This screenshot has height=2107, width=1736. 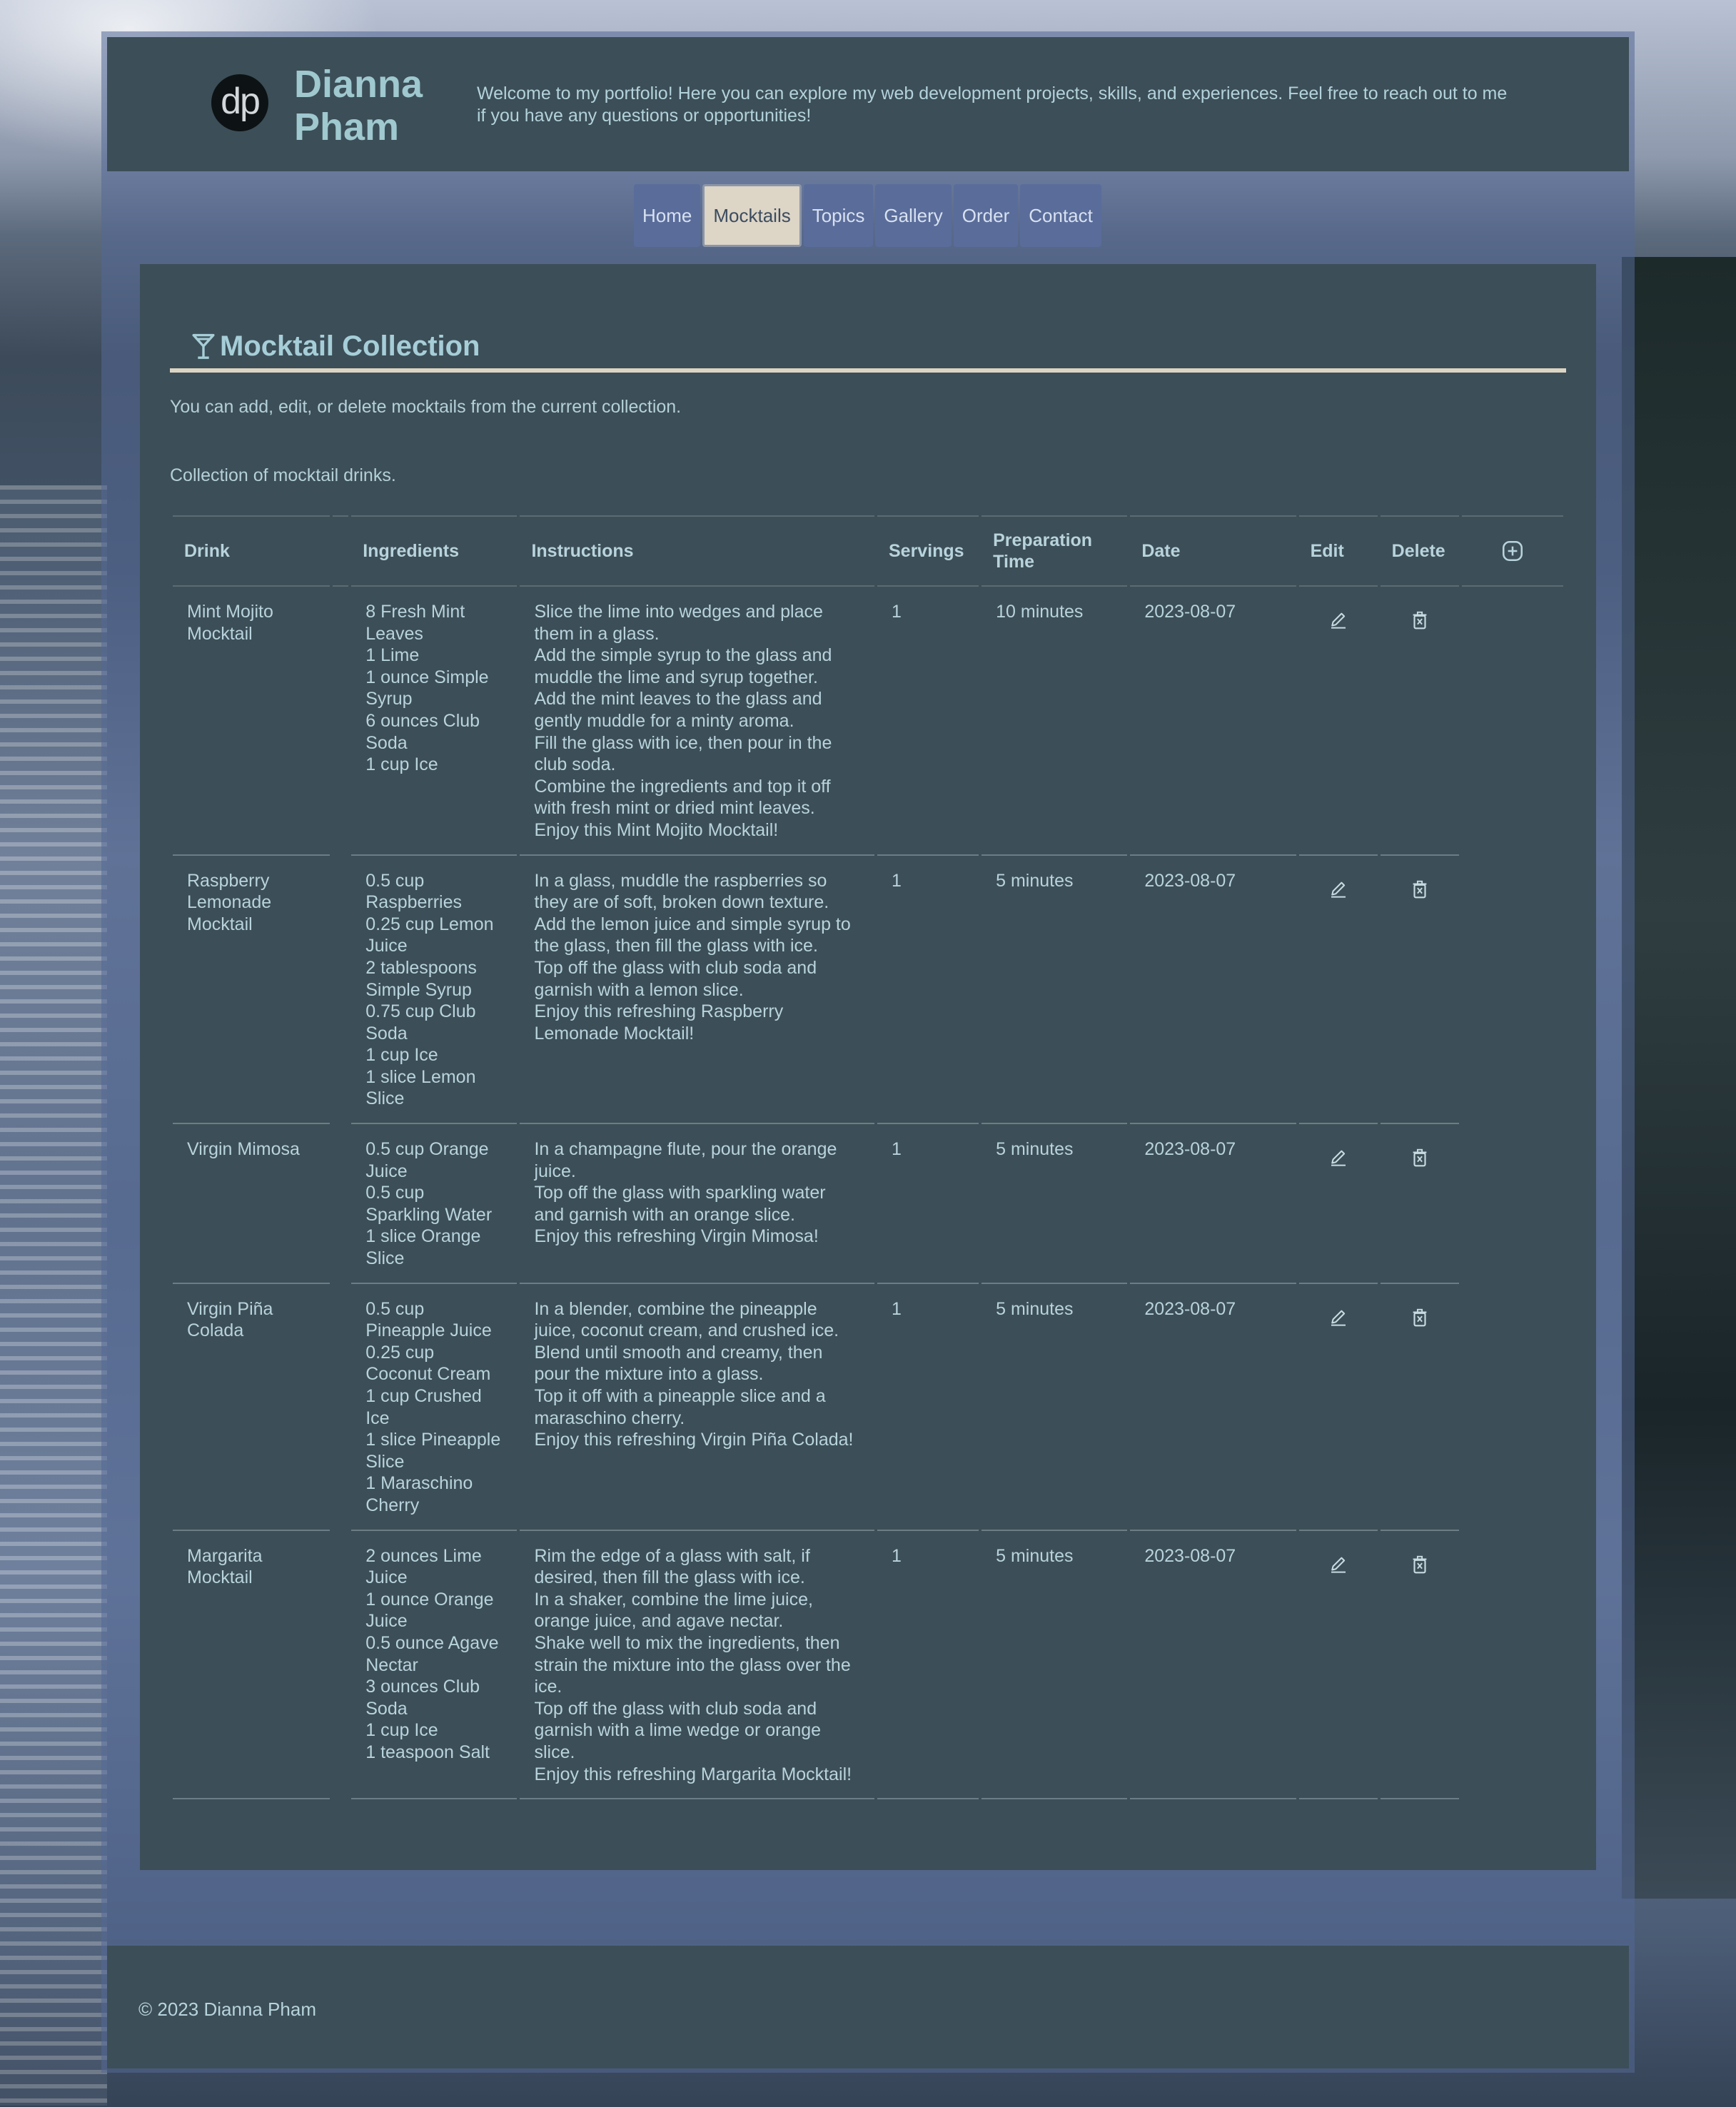 What do you see at coordinates (1060, 215) in the screenshot?
I see `nav-contact: Contact` at bounding box center [1060, 215].